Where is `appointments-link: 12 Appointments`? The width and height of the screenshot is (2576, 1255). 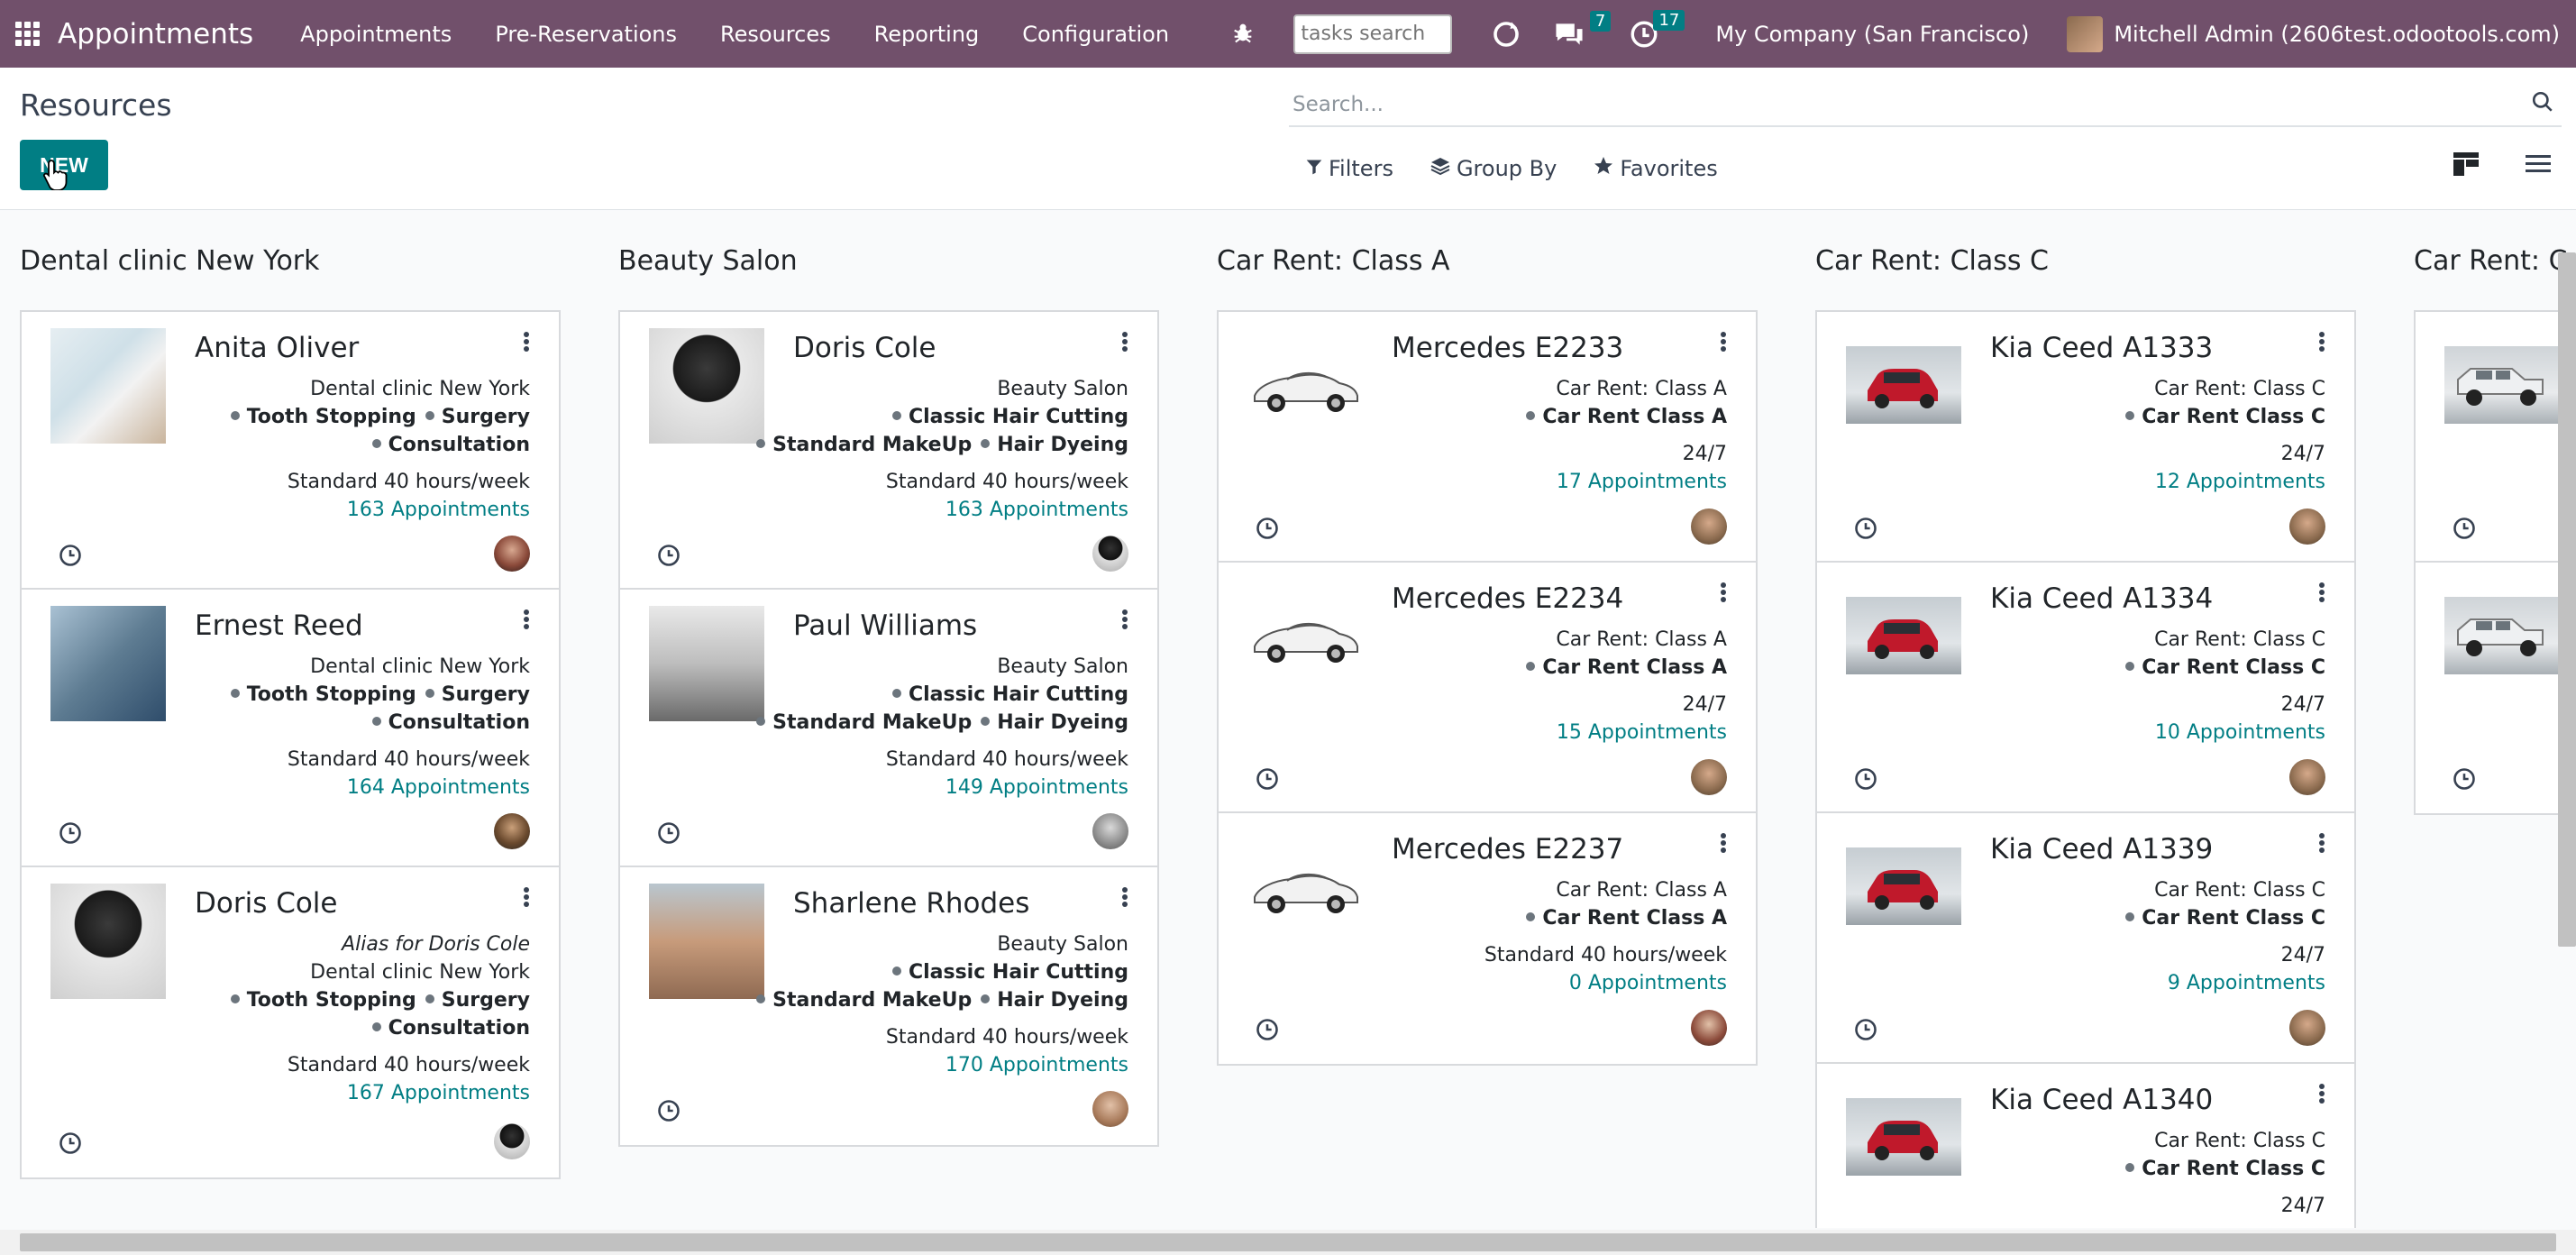
appointments-link: 12 Appointments is located at coordinates (2225, 482).